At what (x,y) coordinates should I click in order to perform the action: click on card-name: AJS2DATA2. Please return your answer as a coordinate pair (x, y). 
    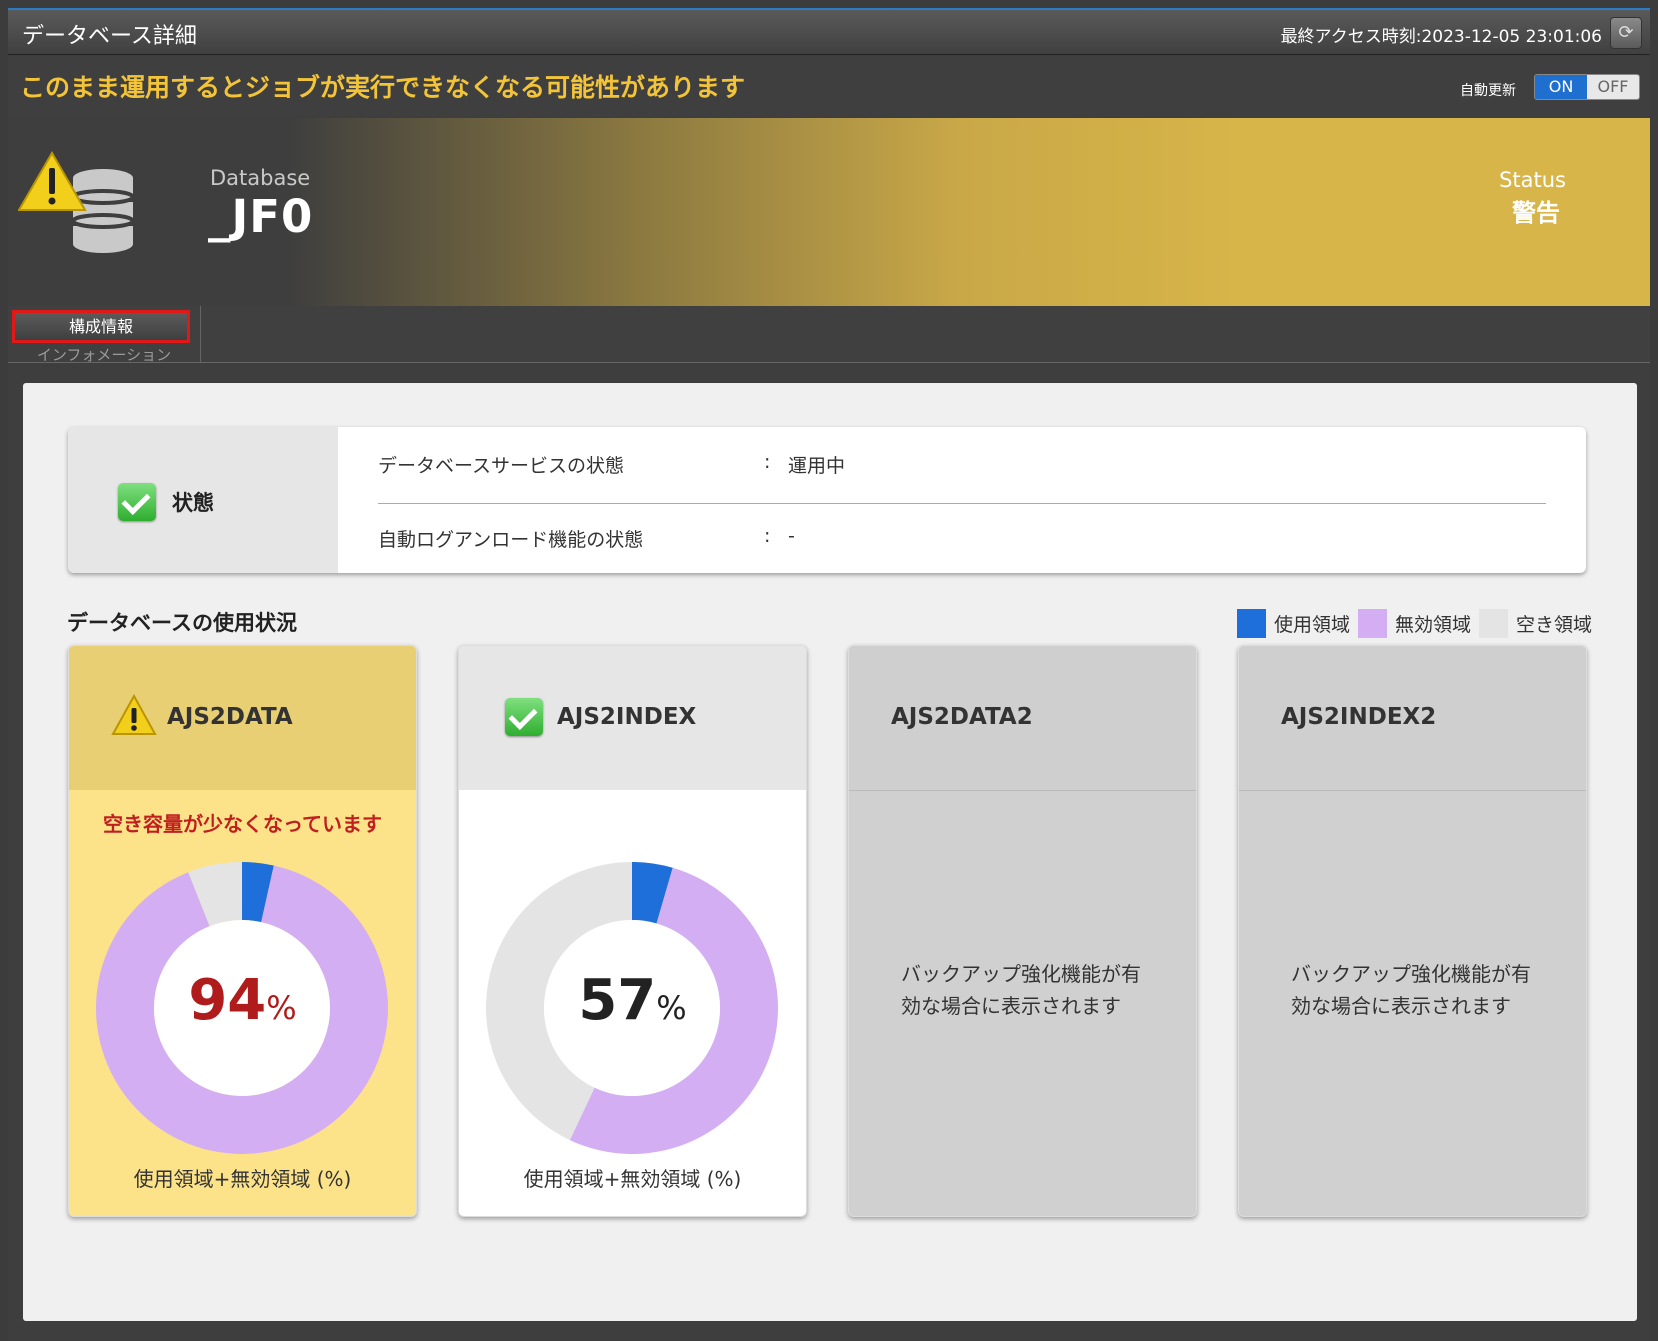
    Looking at the image, I should click on (962, 717).